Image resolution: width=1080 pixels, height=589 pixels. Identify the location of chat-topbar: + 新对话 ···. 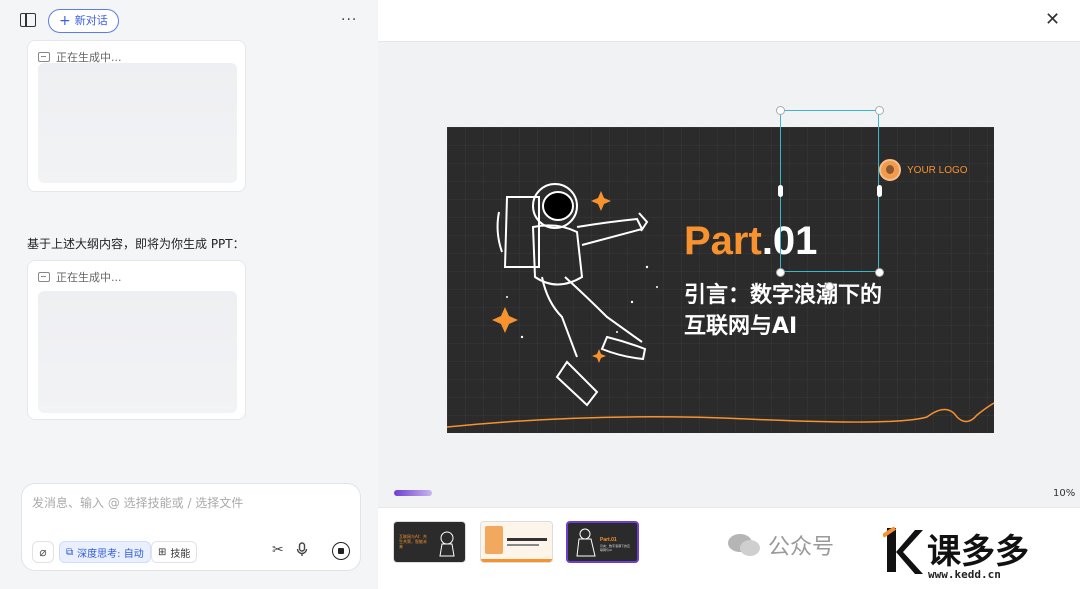
(189, 21).